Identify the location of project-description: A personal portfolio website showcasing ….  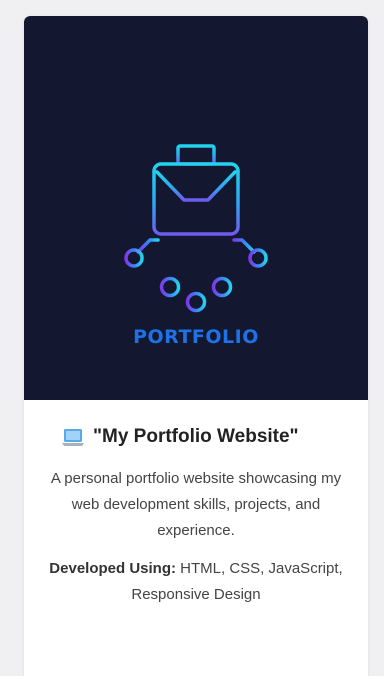
(196, 504).